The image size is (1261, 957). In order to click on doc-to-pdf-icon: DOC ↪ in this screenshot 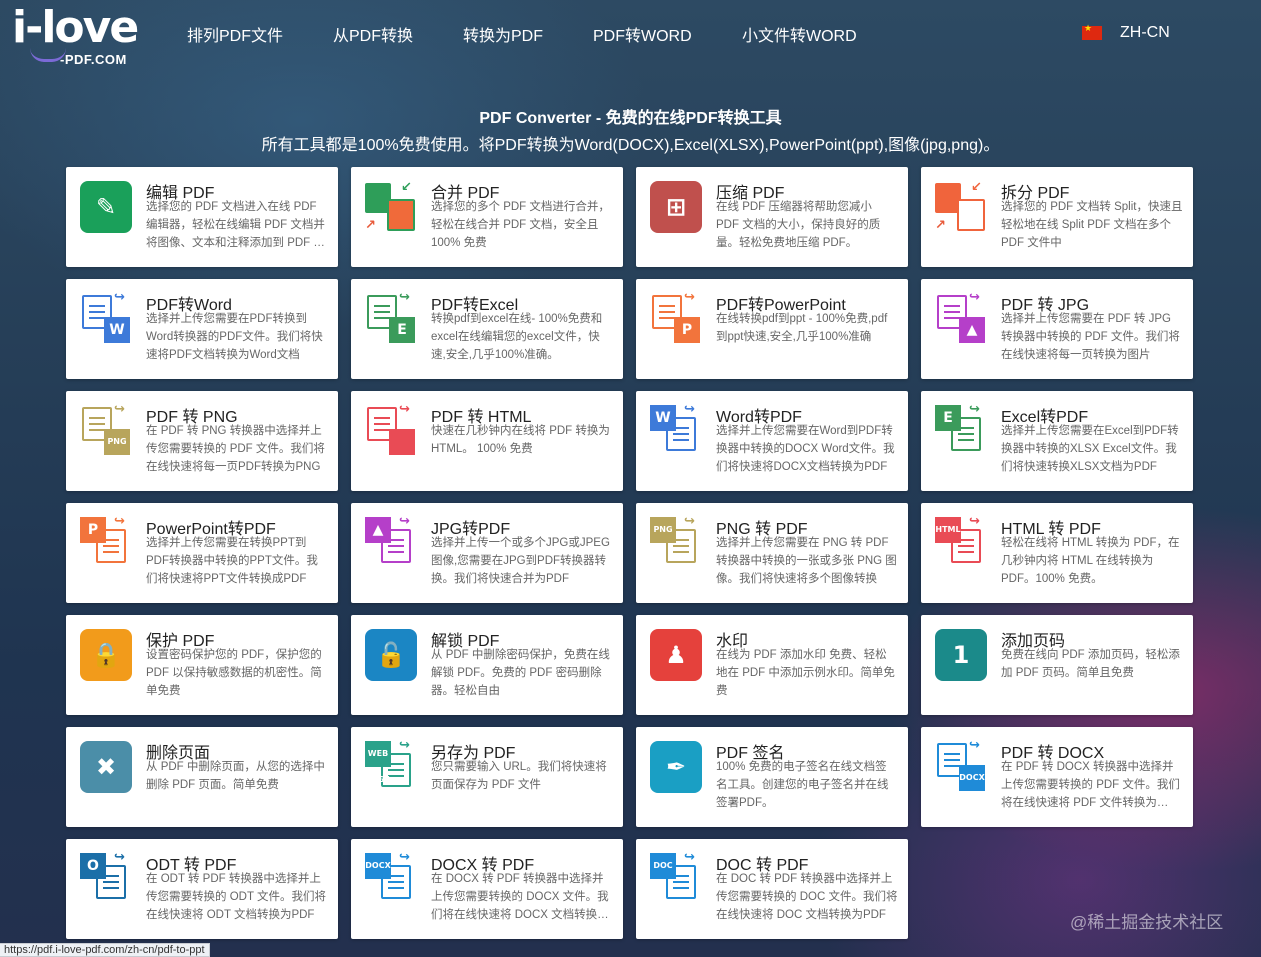, I will do `click(676, 877)`.